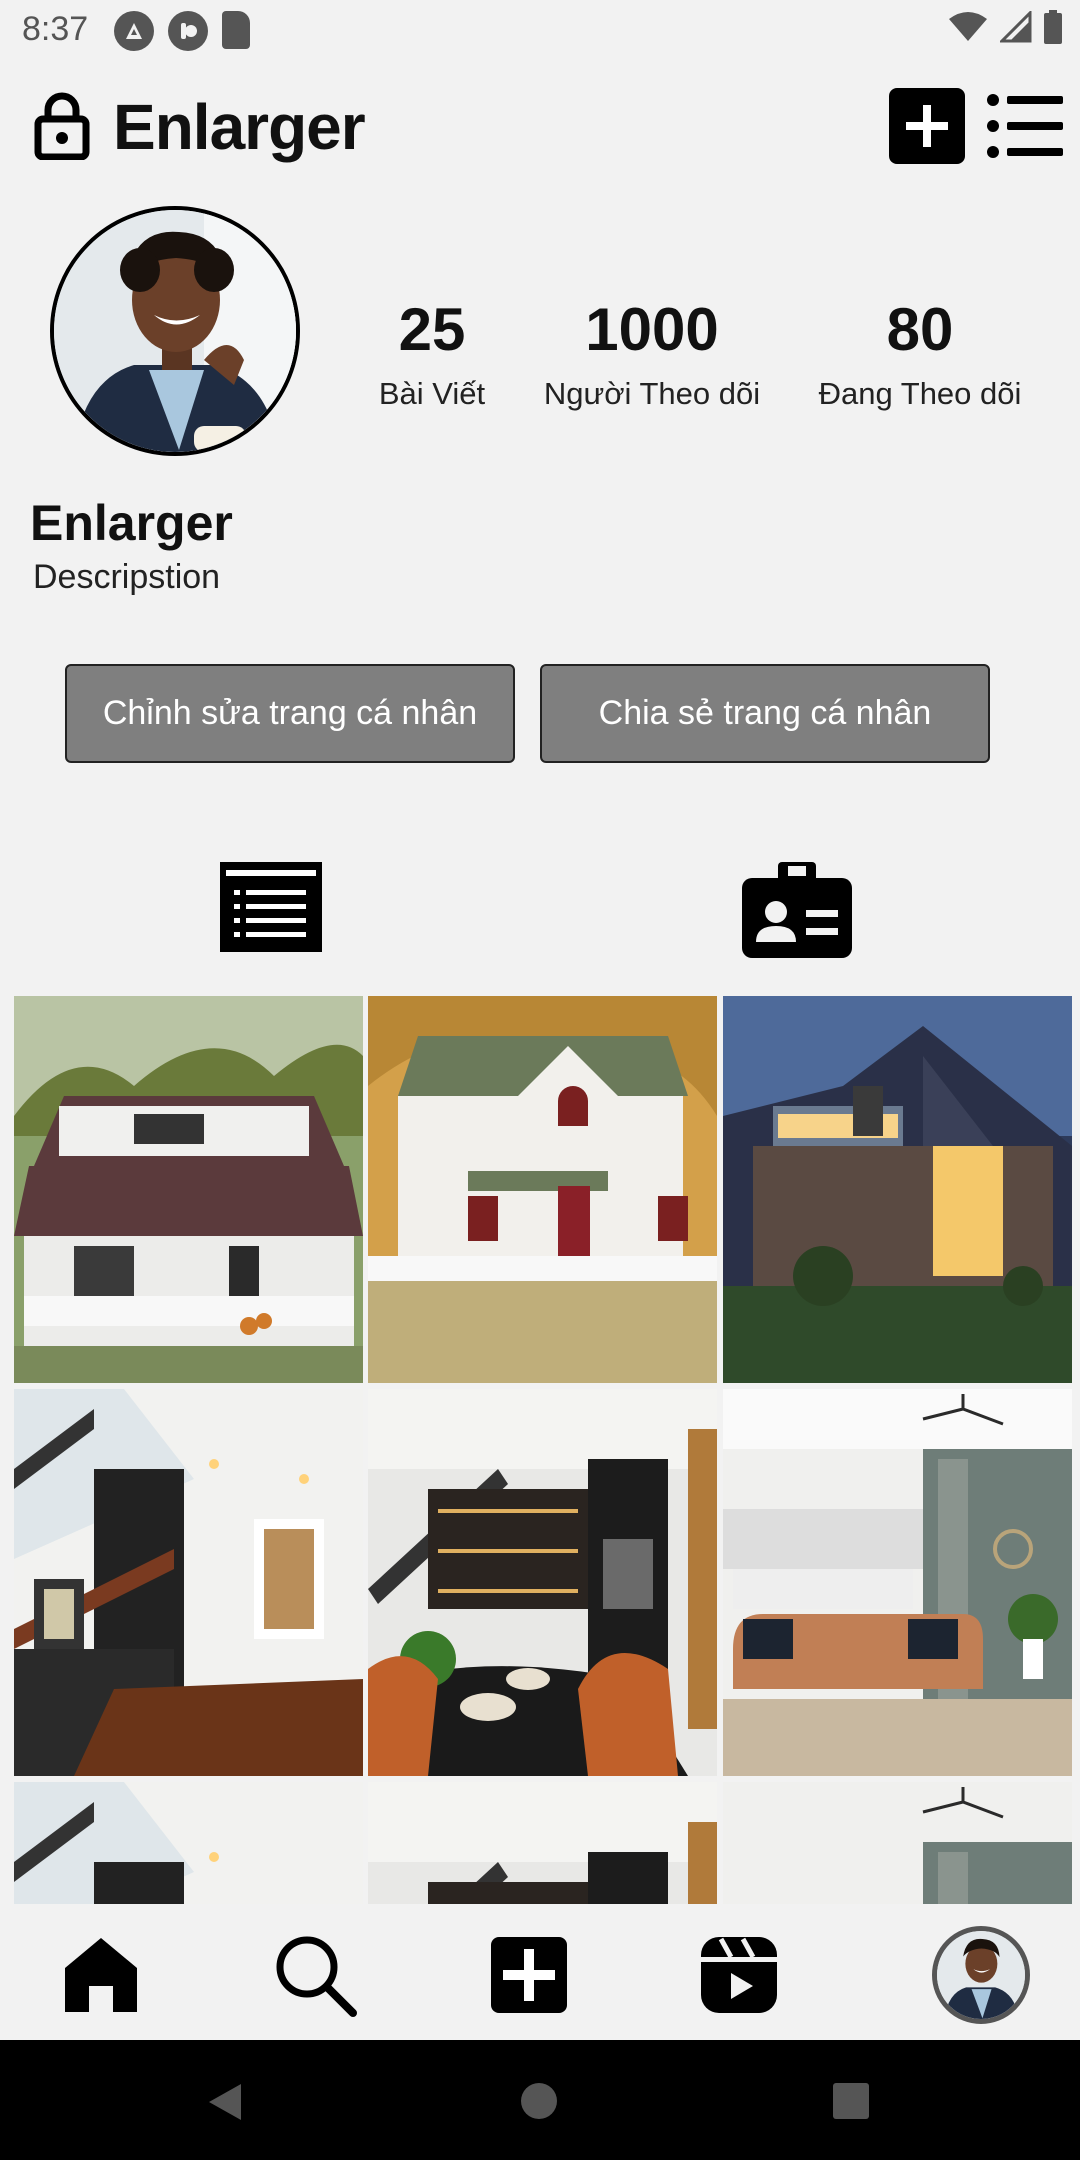 The height and width of the screenshot is (2160, 1080). What do you see at coordinates (1053, 27) in the screenshot?
I see `battery-icon` at bounding box center [1053, 27].